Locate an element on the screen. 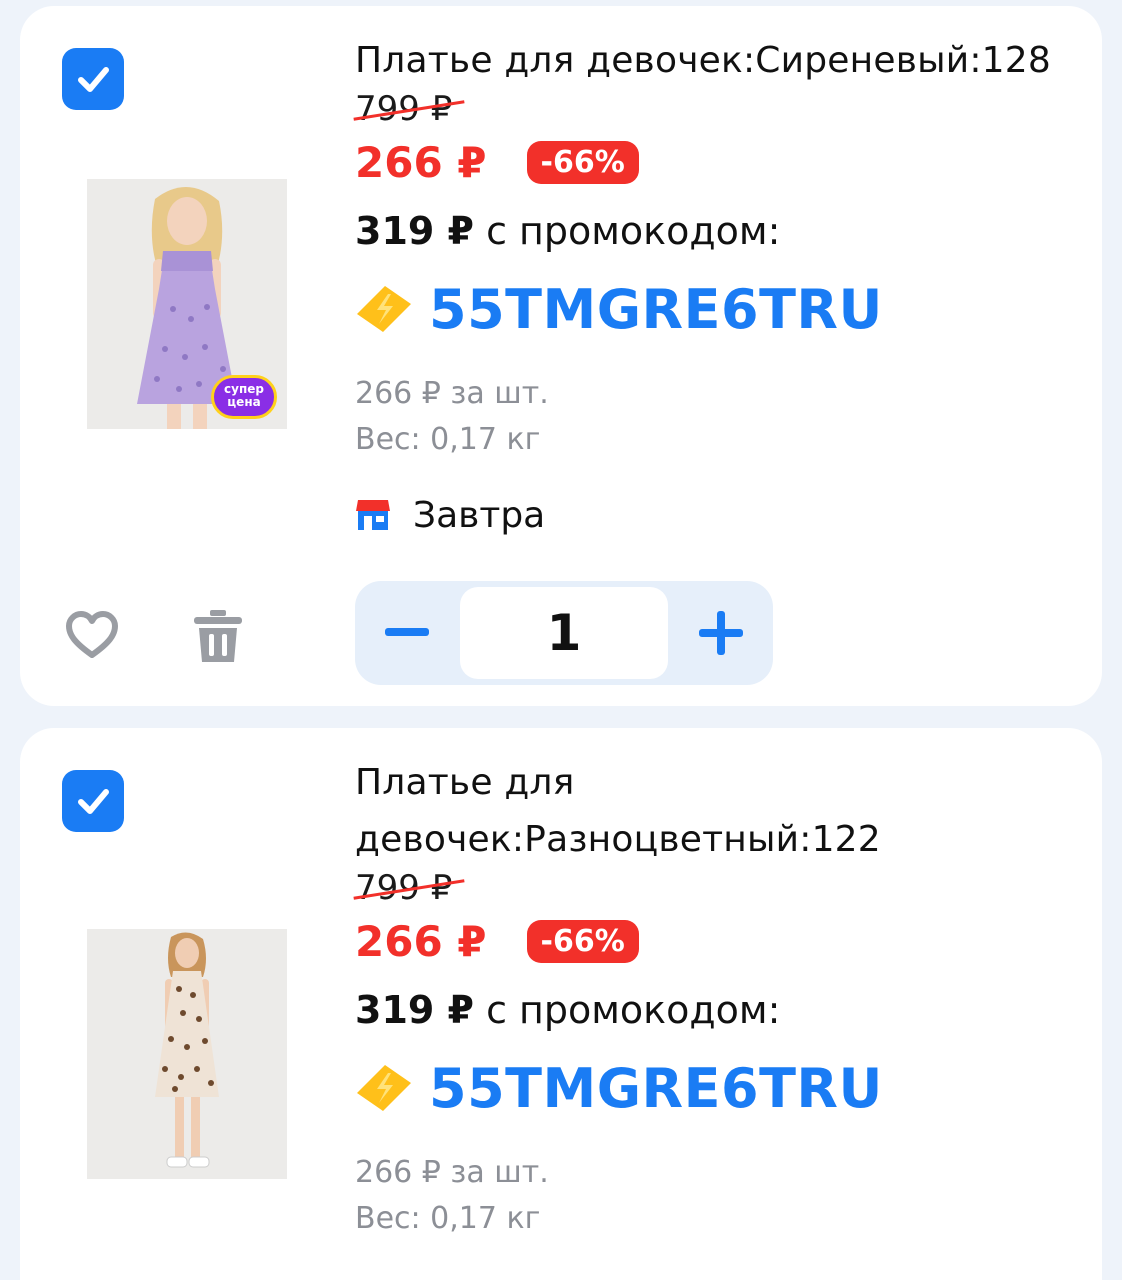 The height and width of the screenshot is (1280, 1122). product-photo-girl-leopard-dress is located at coordinates (187, 1054).